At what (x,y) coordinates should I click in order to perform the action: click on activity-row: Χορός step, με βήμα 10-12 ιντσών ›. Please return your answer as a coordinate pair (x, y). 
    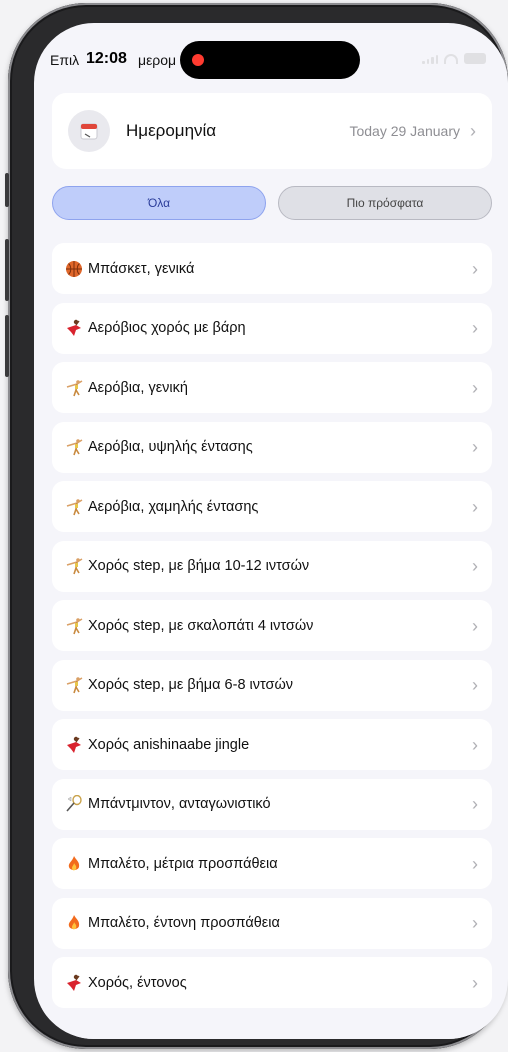
    Looking at the image, I should click on (272, 566).